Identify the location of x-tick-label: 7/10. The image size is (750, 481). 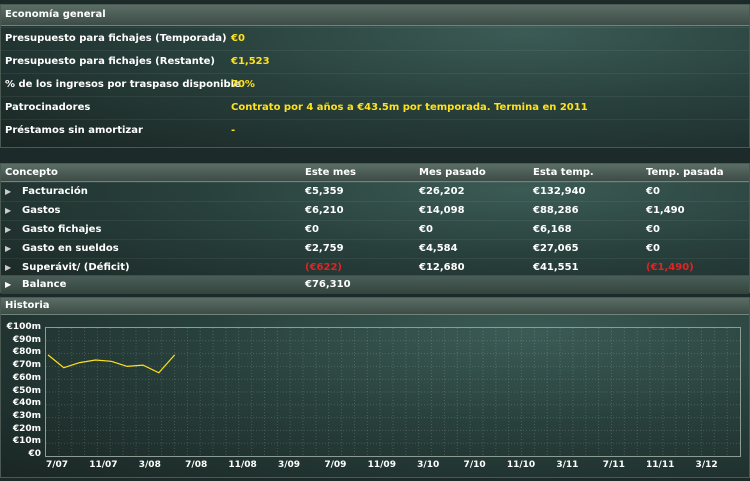
(474, 465).